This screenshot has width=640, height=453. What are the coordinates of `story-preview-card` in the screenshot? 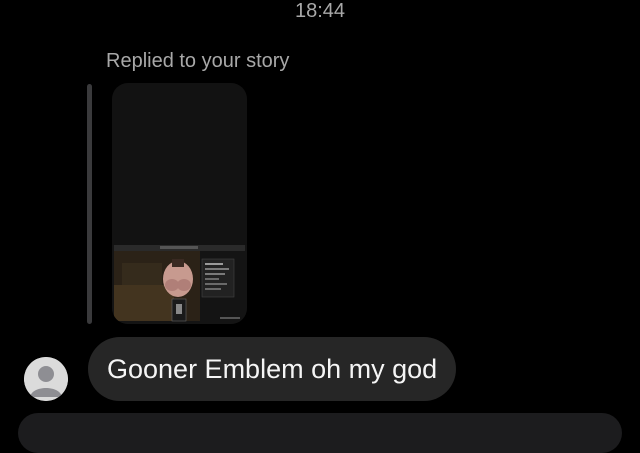 It's located at (179, 203).